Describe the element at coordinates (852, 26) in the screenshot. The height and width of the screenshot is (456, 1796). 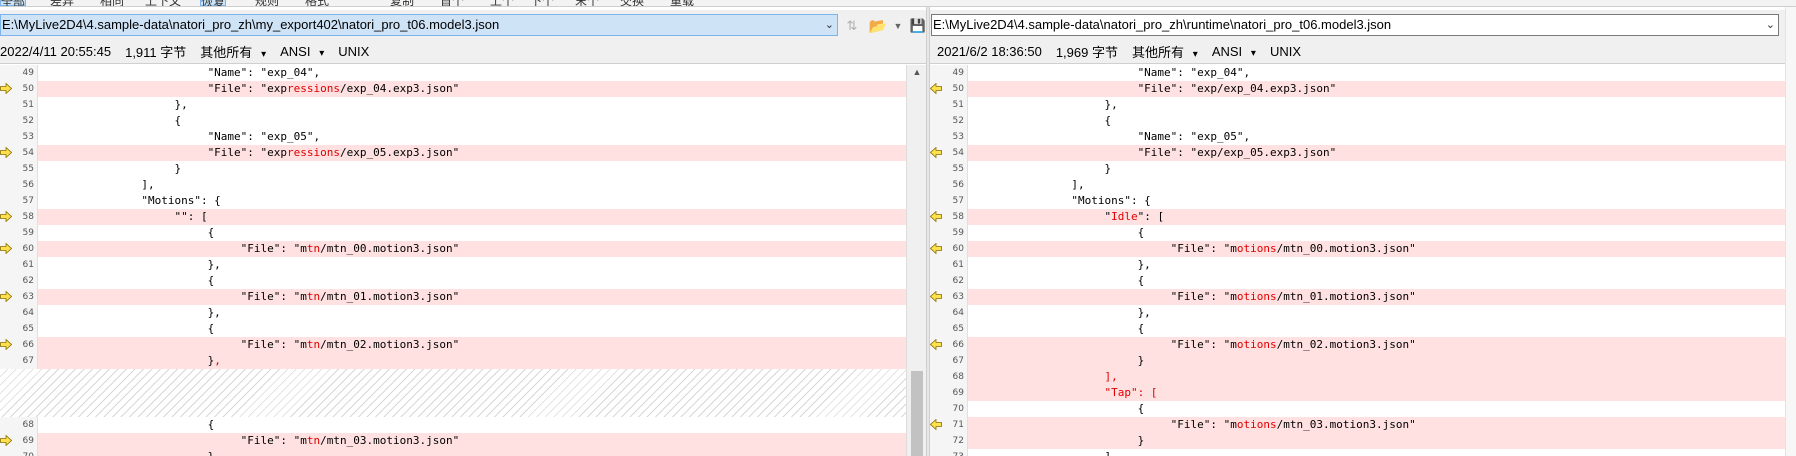
I see `sync-arrows-icon: ⇅` at that location.